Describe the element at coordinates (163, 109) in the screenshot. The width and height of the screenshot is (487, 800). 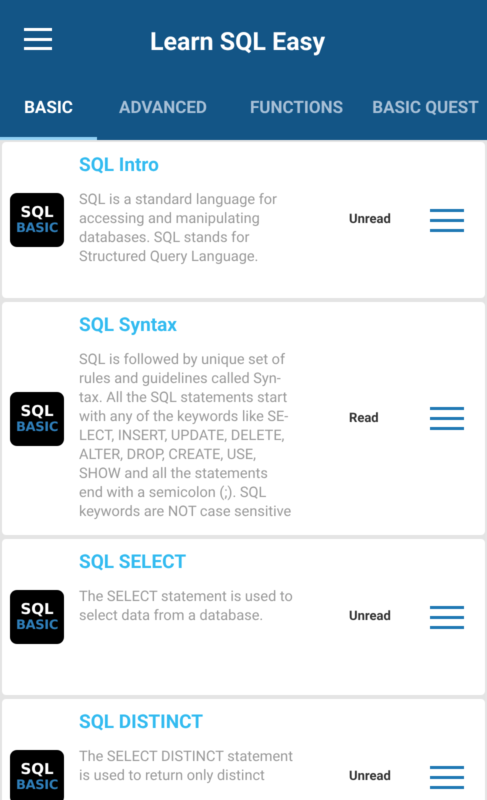
I see `tab: ADVANCED` at that location.